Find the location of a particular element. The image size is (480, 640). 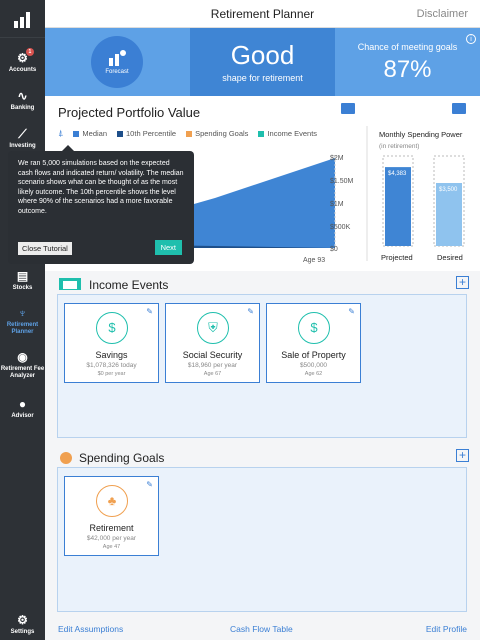

category-label: Desired is located at coordinates (450, 257).